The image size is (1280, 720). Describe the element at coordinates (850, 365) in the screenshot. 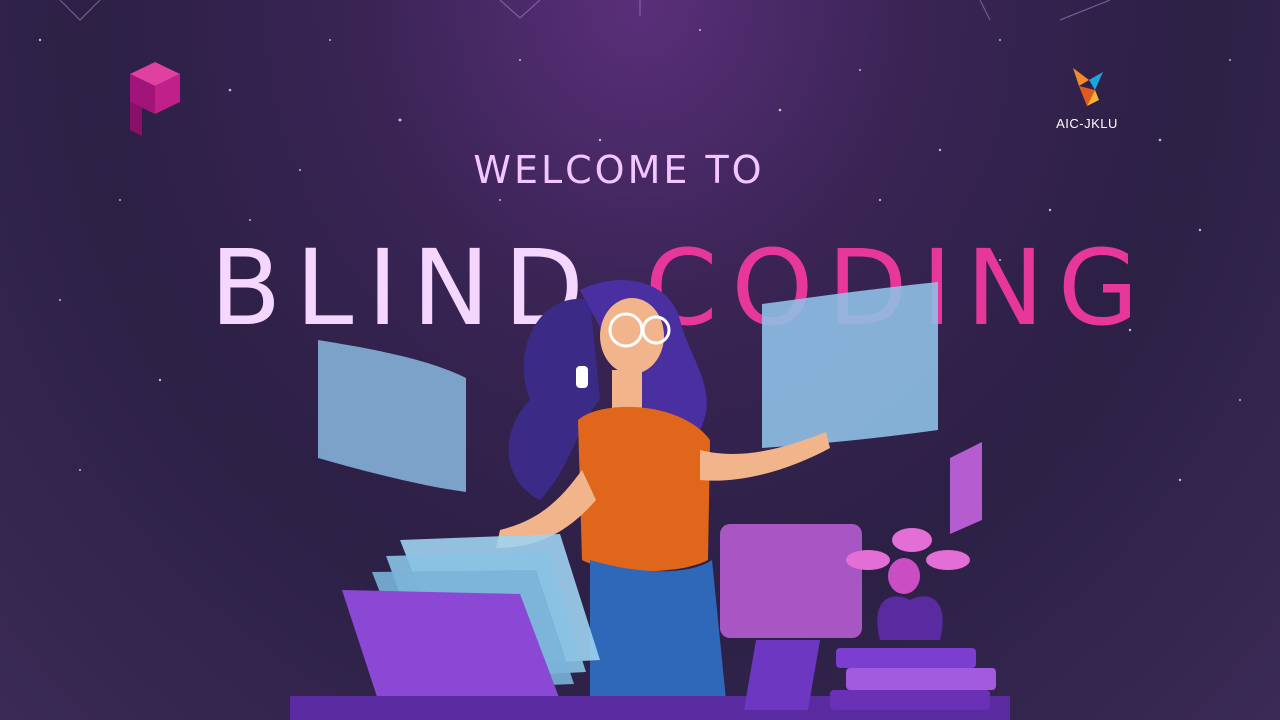

I see `floating-screen-right` at that location.